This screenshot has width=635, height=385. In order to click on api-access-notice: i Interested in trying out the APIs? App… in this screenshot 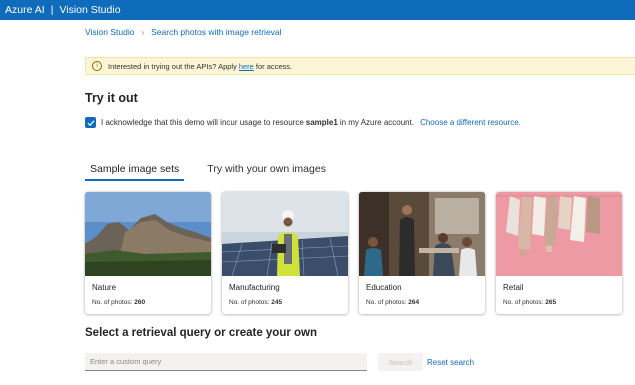, I will do `click(360, 66)`.